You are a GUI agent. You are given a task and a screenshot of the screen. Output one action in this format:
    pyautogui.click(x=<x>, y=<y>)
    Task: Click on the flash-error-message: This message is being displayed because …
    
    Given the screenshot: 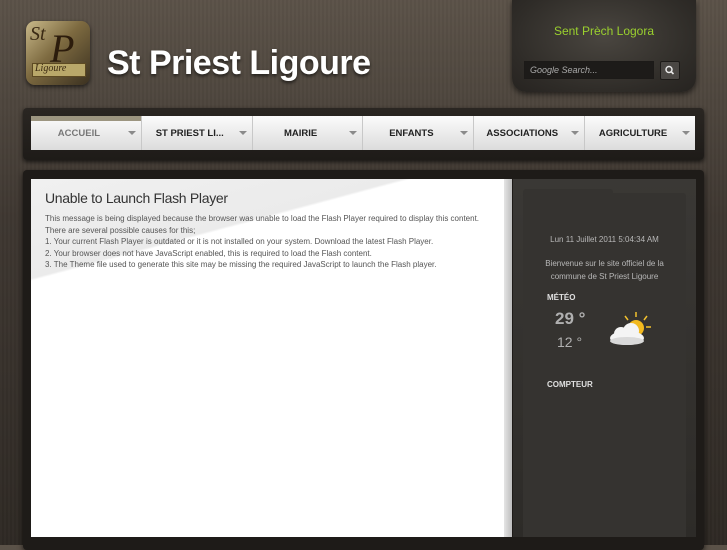 What is the action you would take?
    pyautogui.click(x=270, y=242)
    